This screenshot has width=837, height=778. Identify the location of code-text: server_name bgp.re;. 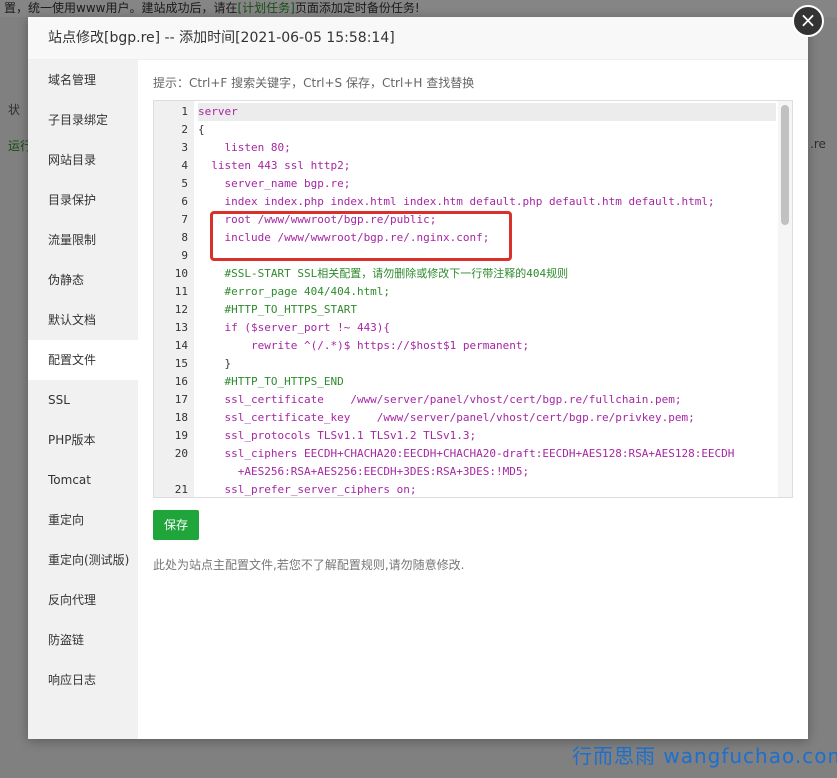
(274, 183).